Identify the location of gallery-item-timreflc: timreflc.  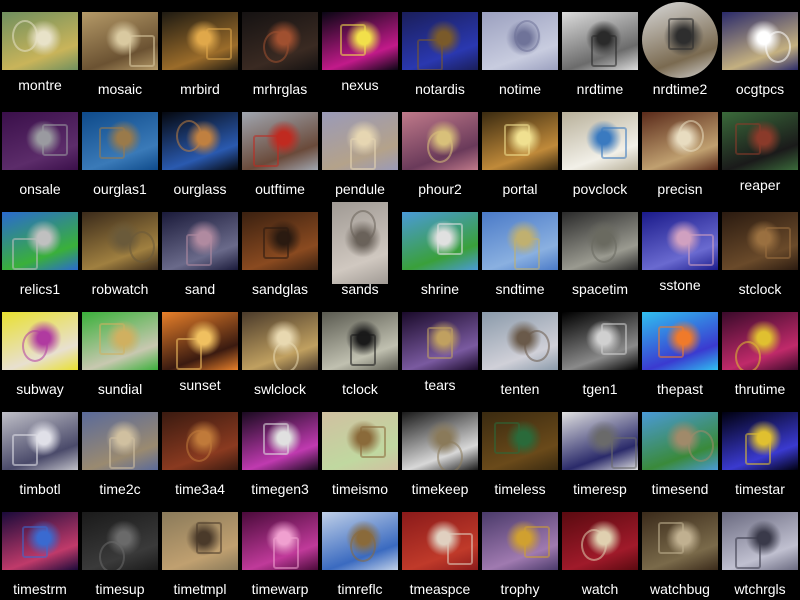
(360, 550).